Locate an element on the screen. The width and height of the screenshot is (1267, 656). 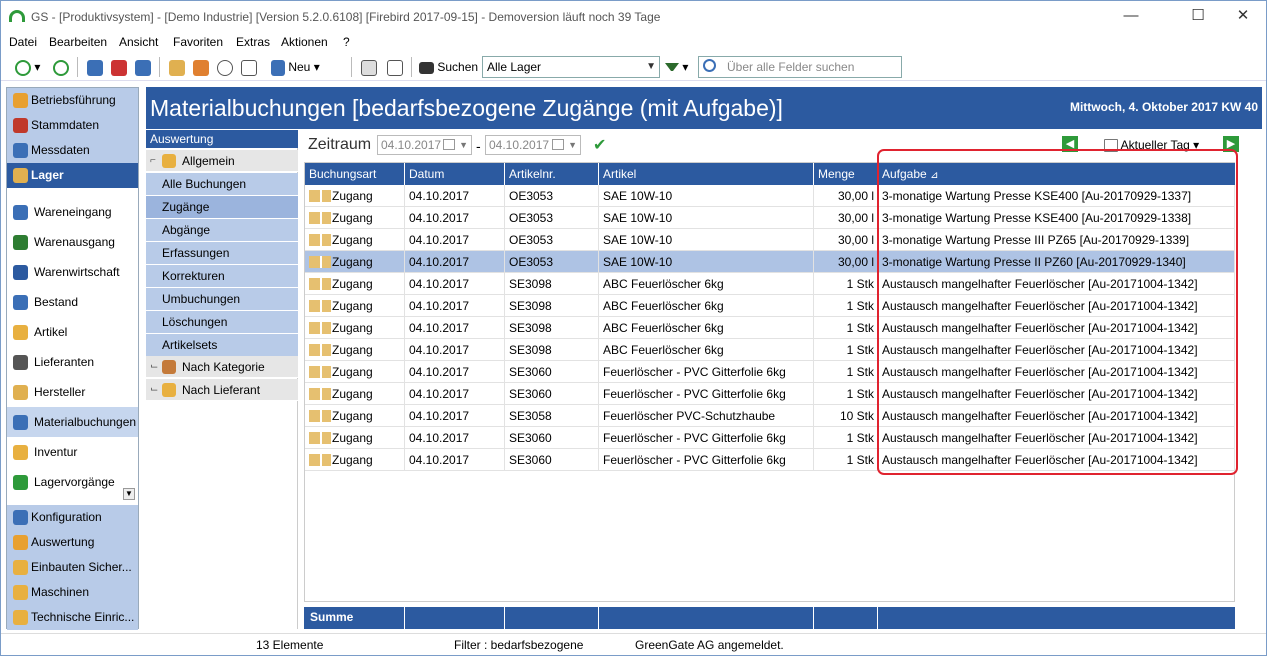
sidebar-item-bestand: Bestand is located at coordinates (72, 302).